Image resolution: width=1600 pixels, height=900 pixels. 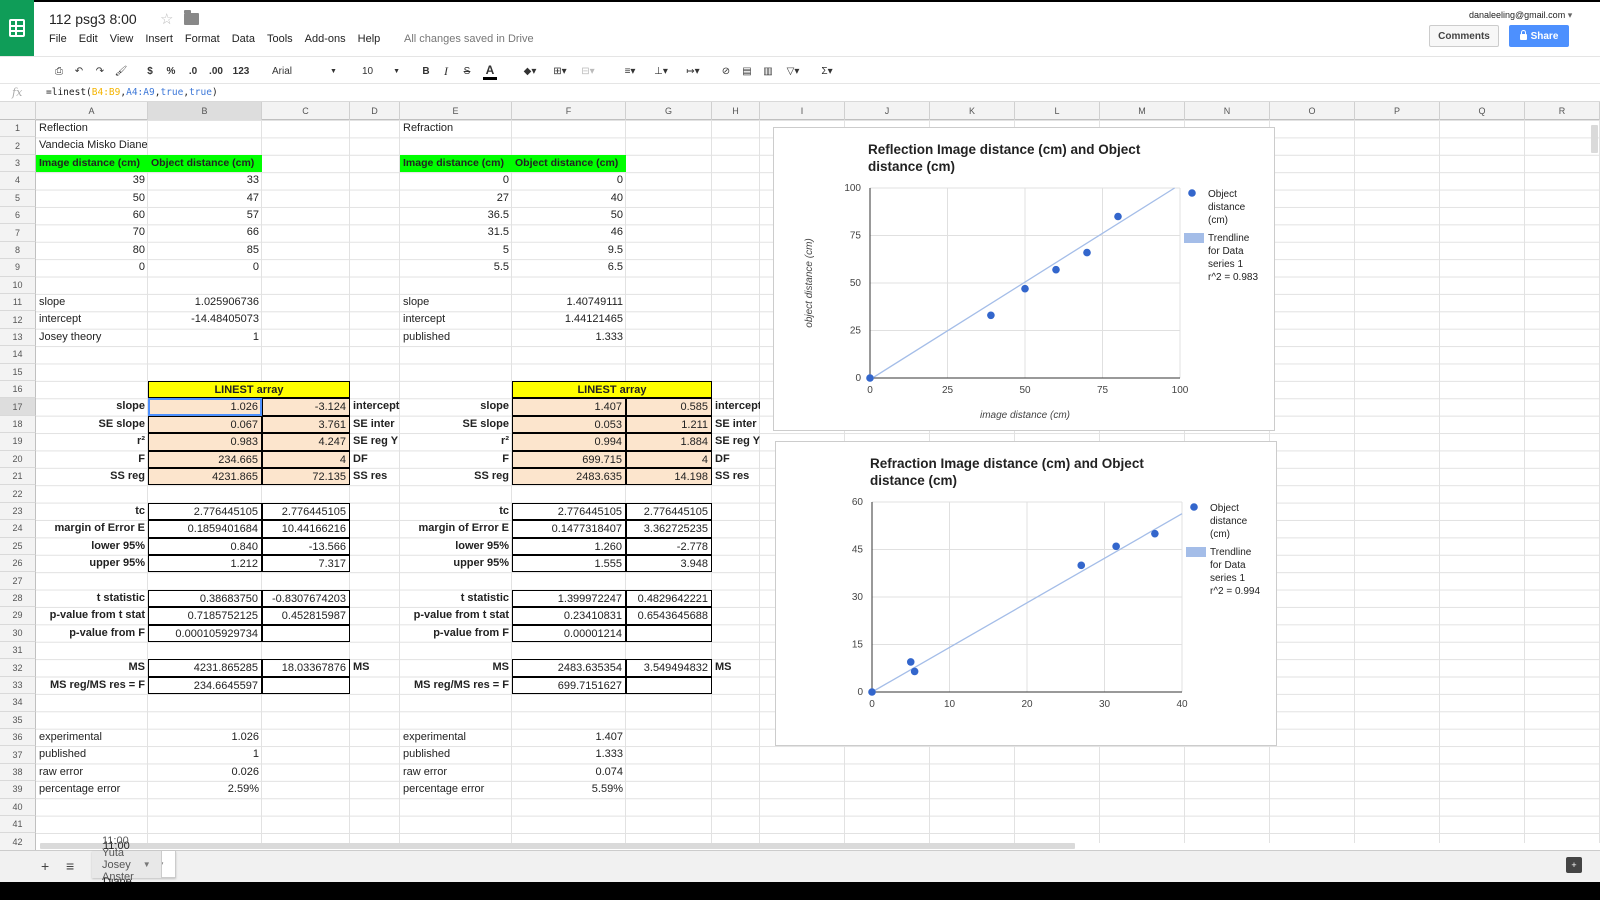 I want to click on row-header: 23, so click(x=18, y=511).